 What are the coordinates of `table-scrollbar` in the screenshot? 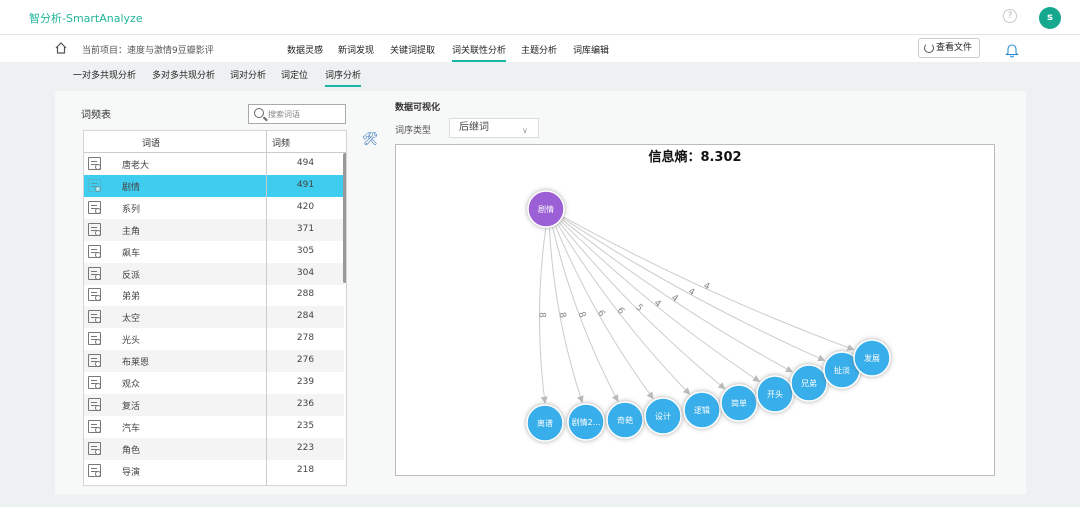 It's located at (344, 218).